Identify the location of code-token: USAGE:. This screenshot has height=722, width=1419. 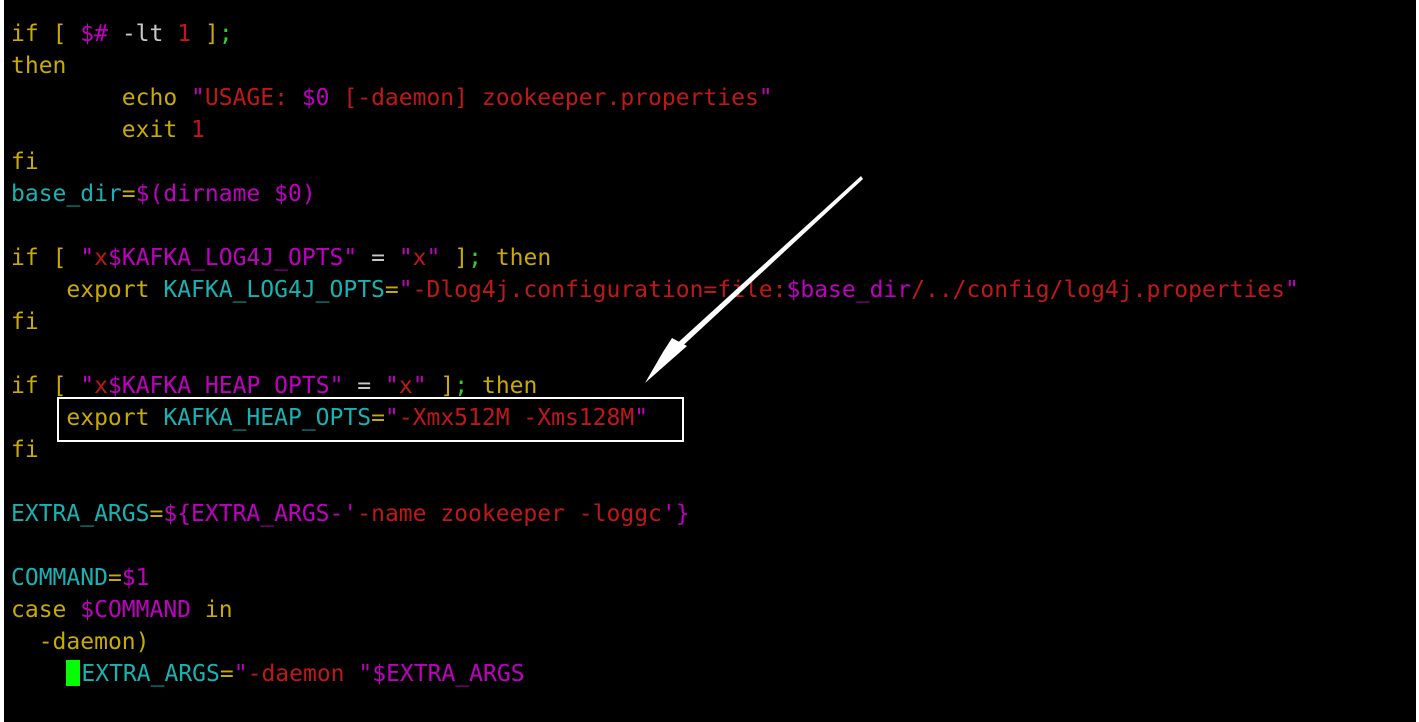
(253, 98).